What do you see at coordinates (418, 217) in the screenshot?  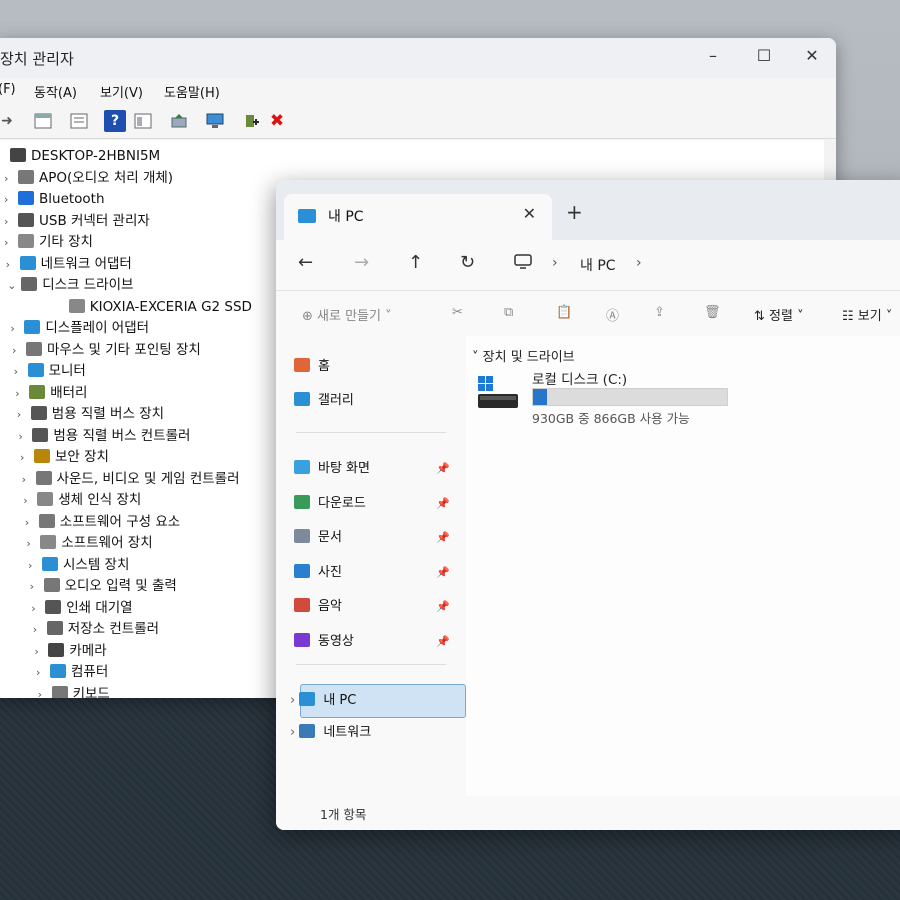 I see `tab-this-pc: 내 PC ✕` at bounding box center [418, 217].